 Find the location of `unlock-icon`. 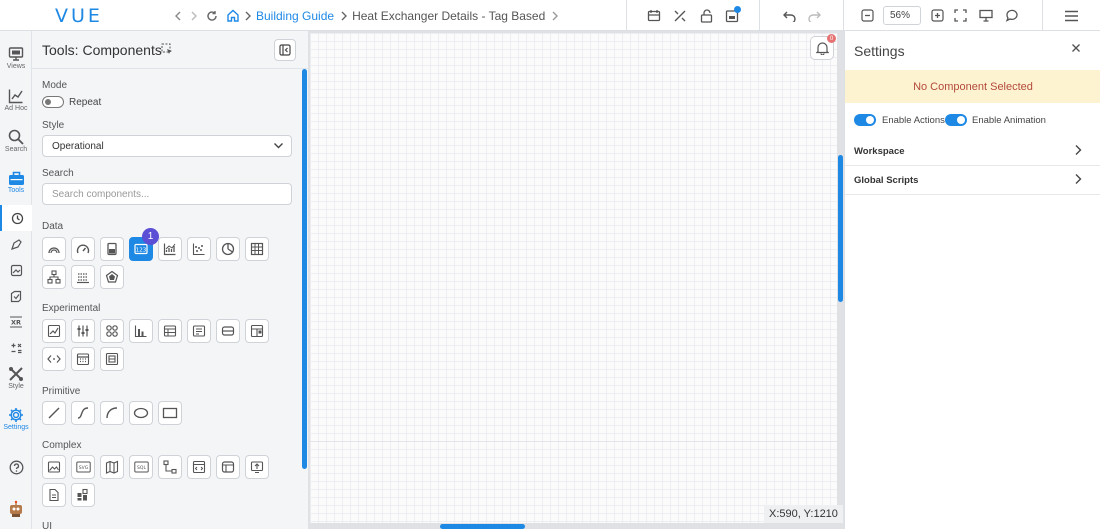

unlock-icon is located at coordinates (706, 15).